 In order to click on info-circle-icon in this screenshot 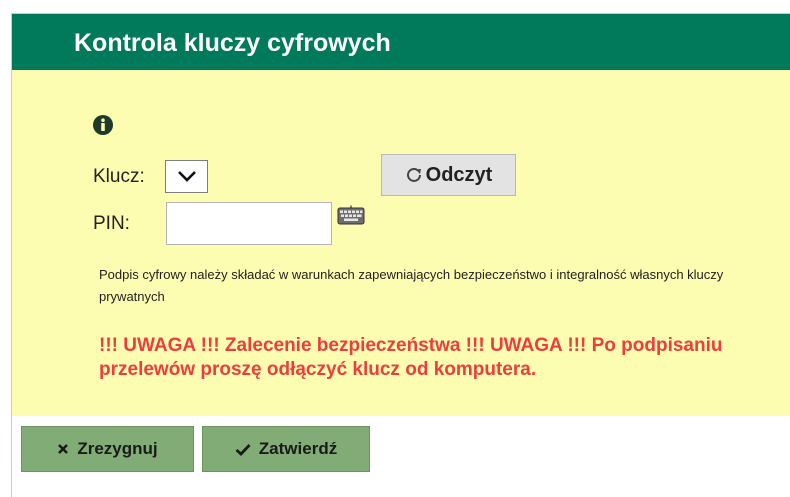, I will do `click(103, 125)`.